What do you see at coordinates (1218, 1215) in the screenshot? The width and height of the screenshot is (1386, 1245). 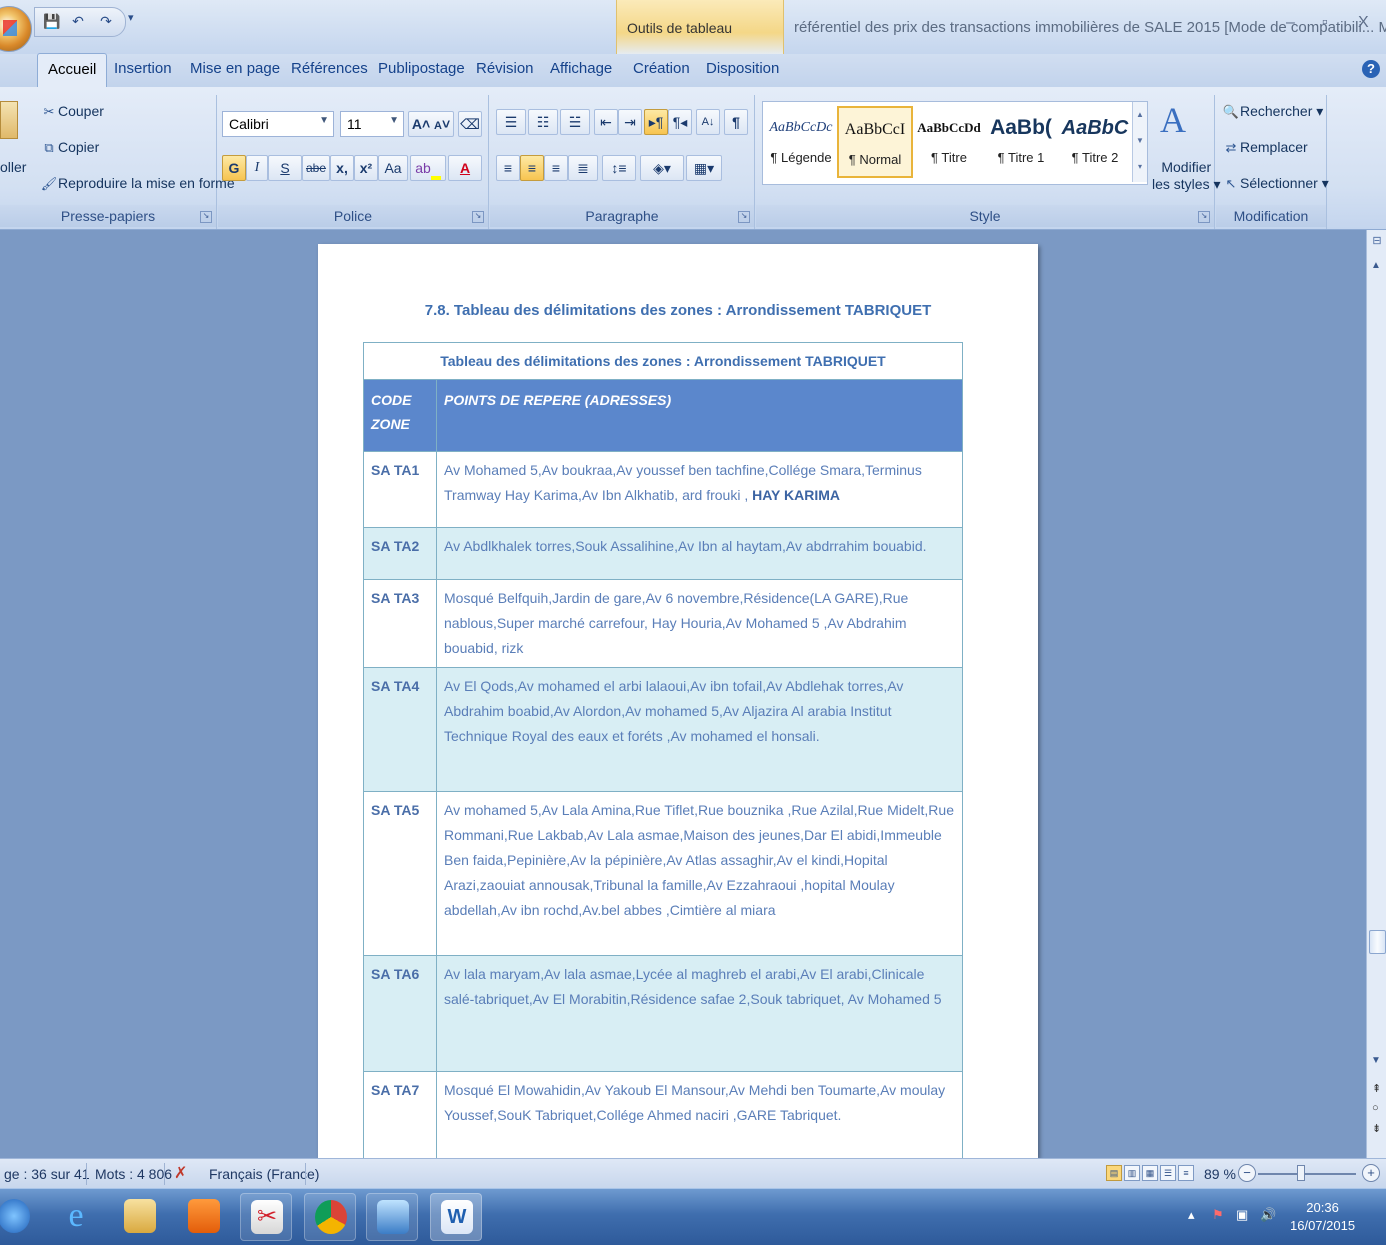 I see `action-center-icon: ⚑` at bounding box center [1218, 1215].